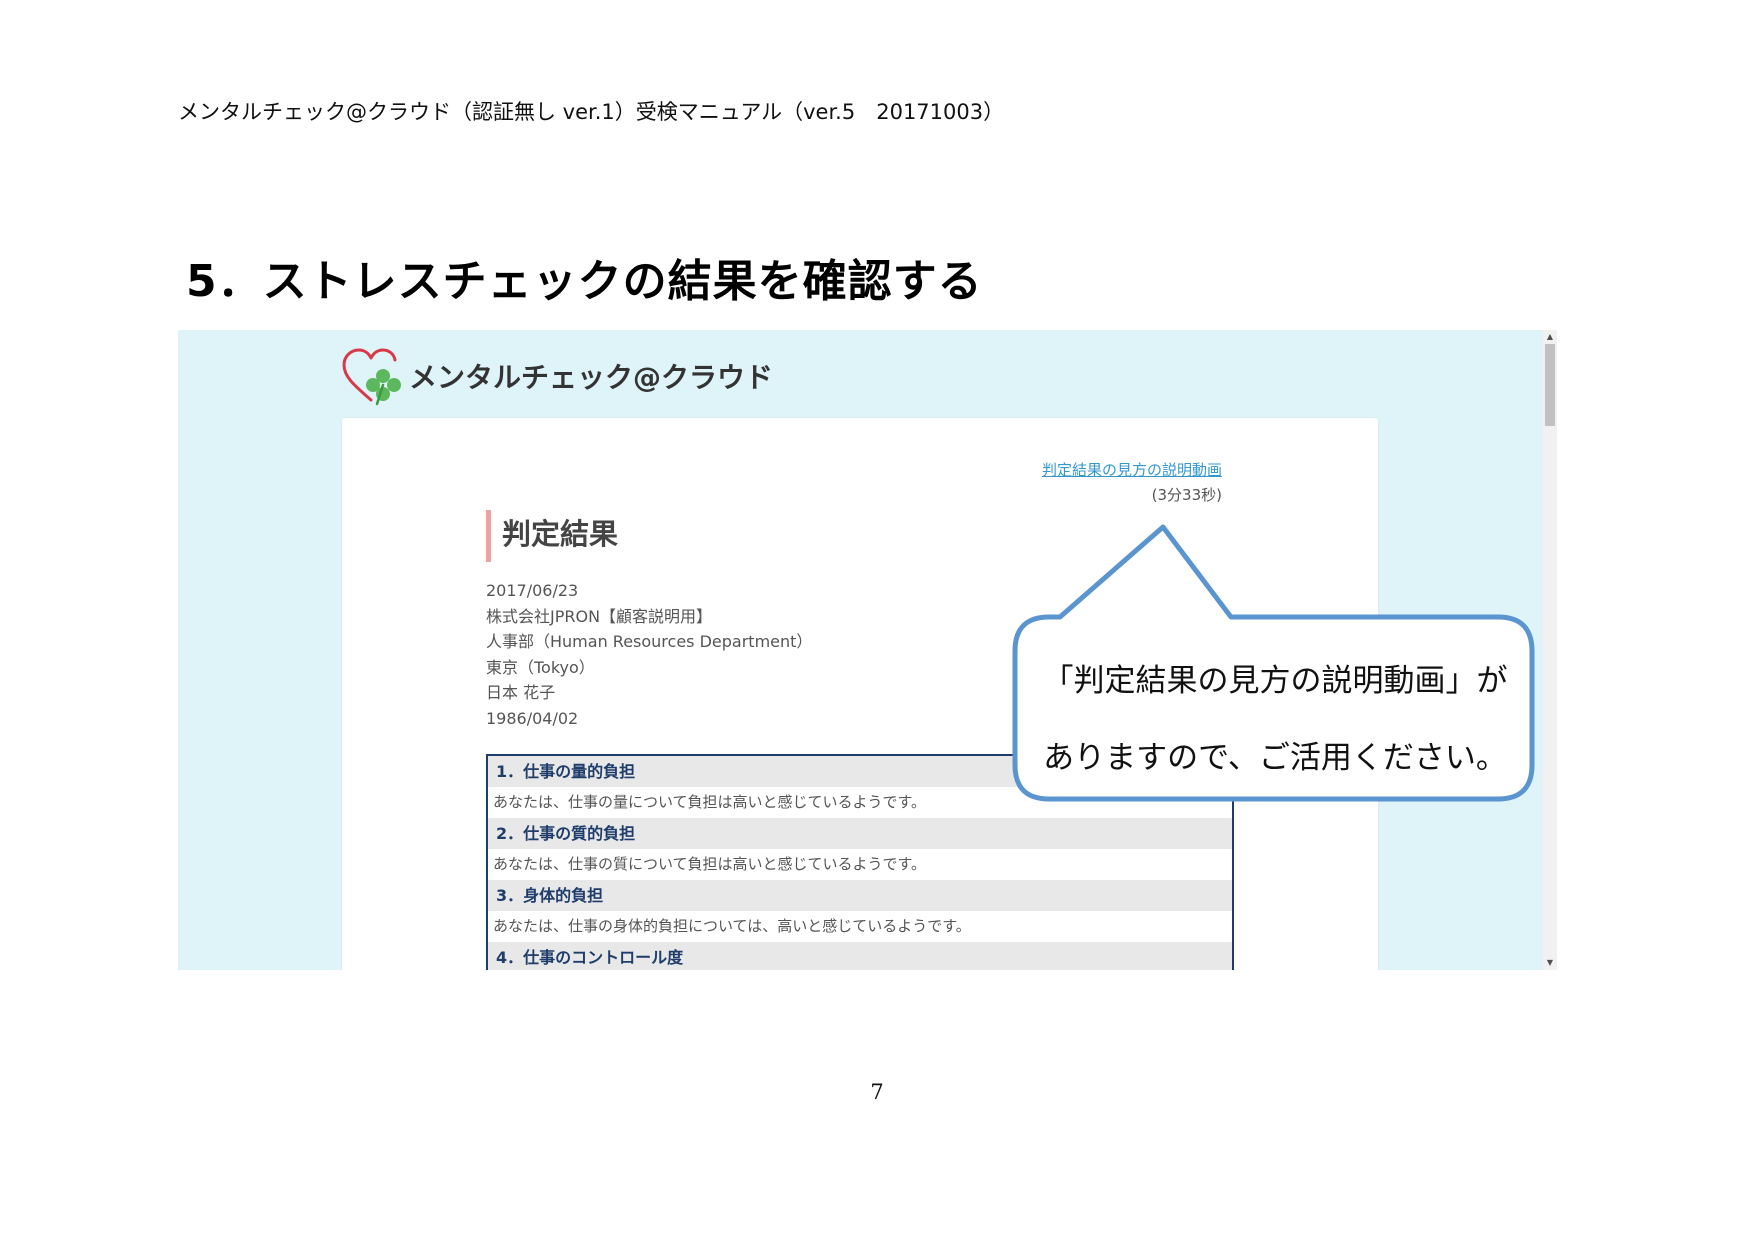 The height and width of the screenshot is (1241, 1754). What do you see at coordinates (860, 926) in the screenshot?
I see `result-item-text: あなたは、仕事の身体的負担については、高いと感じているようです。` at bounding box center [860, 926].